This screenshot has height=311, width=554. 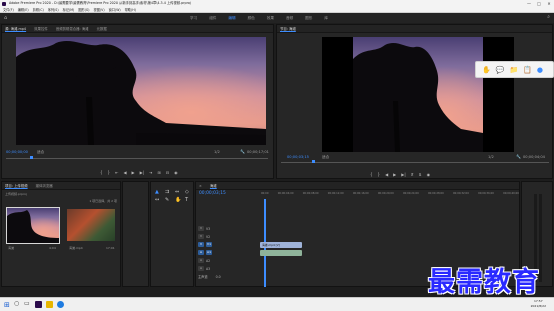 I want to click on menu-edit: 编辑(E), so click(x=23, y=9).